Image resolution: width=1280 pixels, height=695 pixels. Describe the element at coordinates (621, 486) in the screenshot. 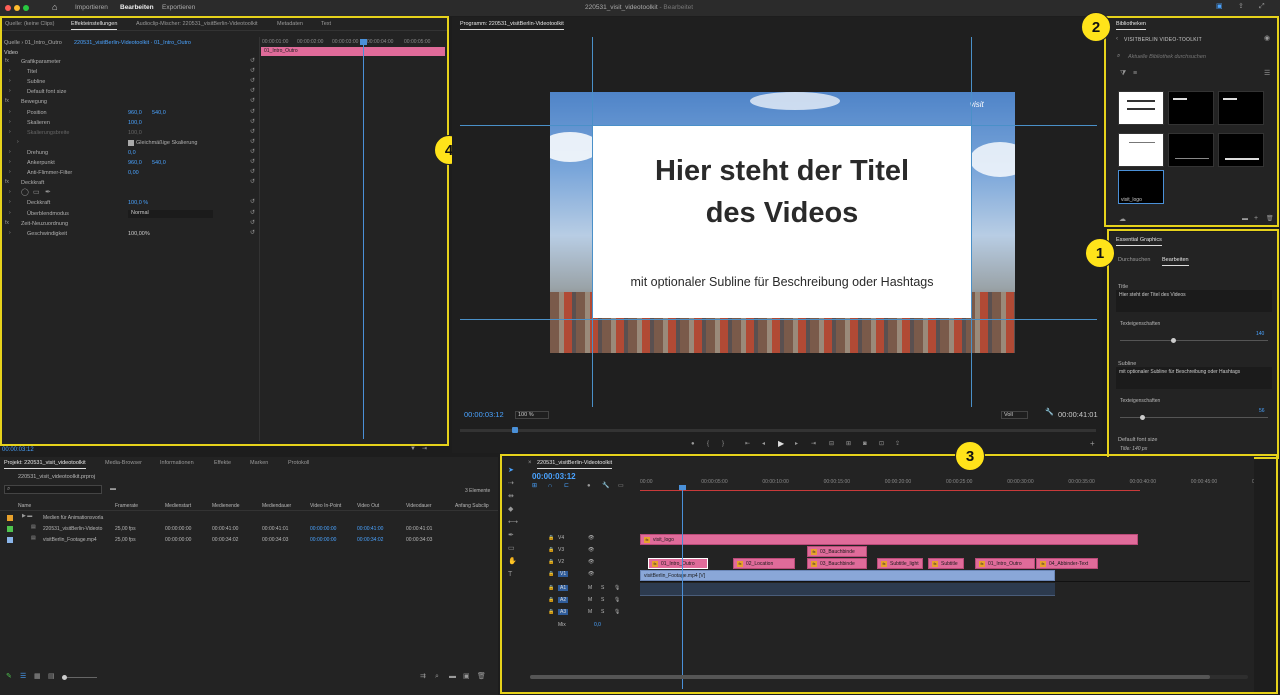

I see `captions-icon: ▭` at that location.